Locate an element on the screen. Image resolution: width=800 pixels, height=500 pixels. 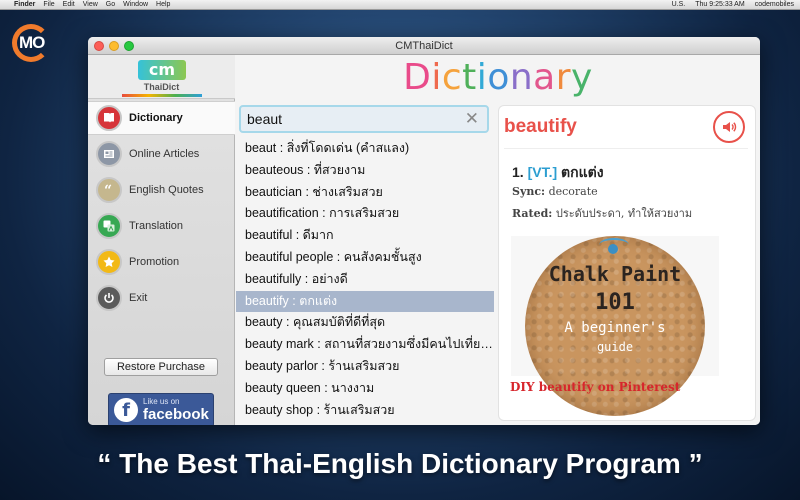
result-row: beauty queen : นางงาม is located at coordinates (365, 389).